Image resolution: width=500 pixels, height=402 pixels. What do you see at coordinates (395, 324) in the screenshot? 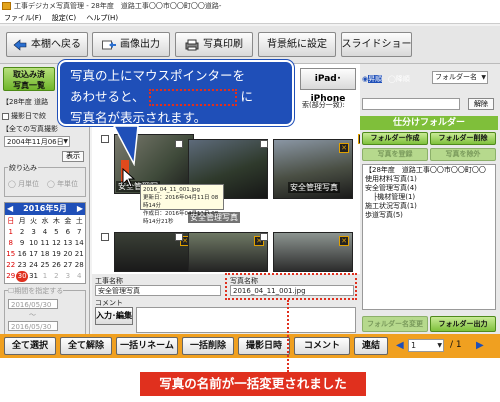
I see `rename-folder-button: フォルダー名変更` at bounding box center [395, 324].